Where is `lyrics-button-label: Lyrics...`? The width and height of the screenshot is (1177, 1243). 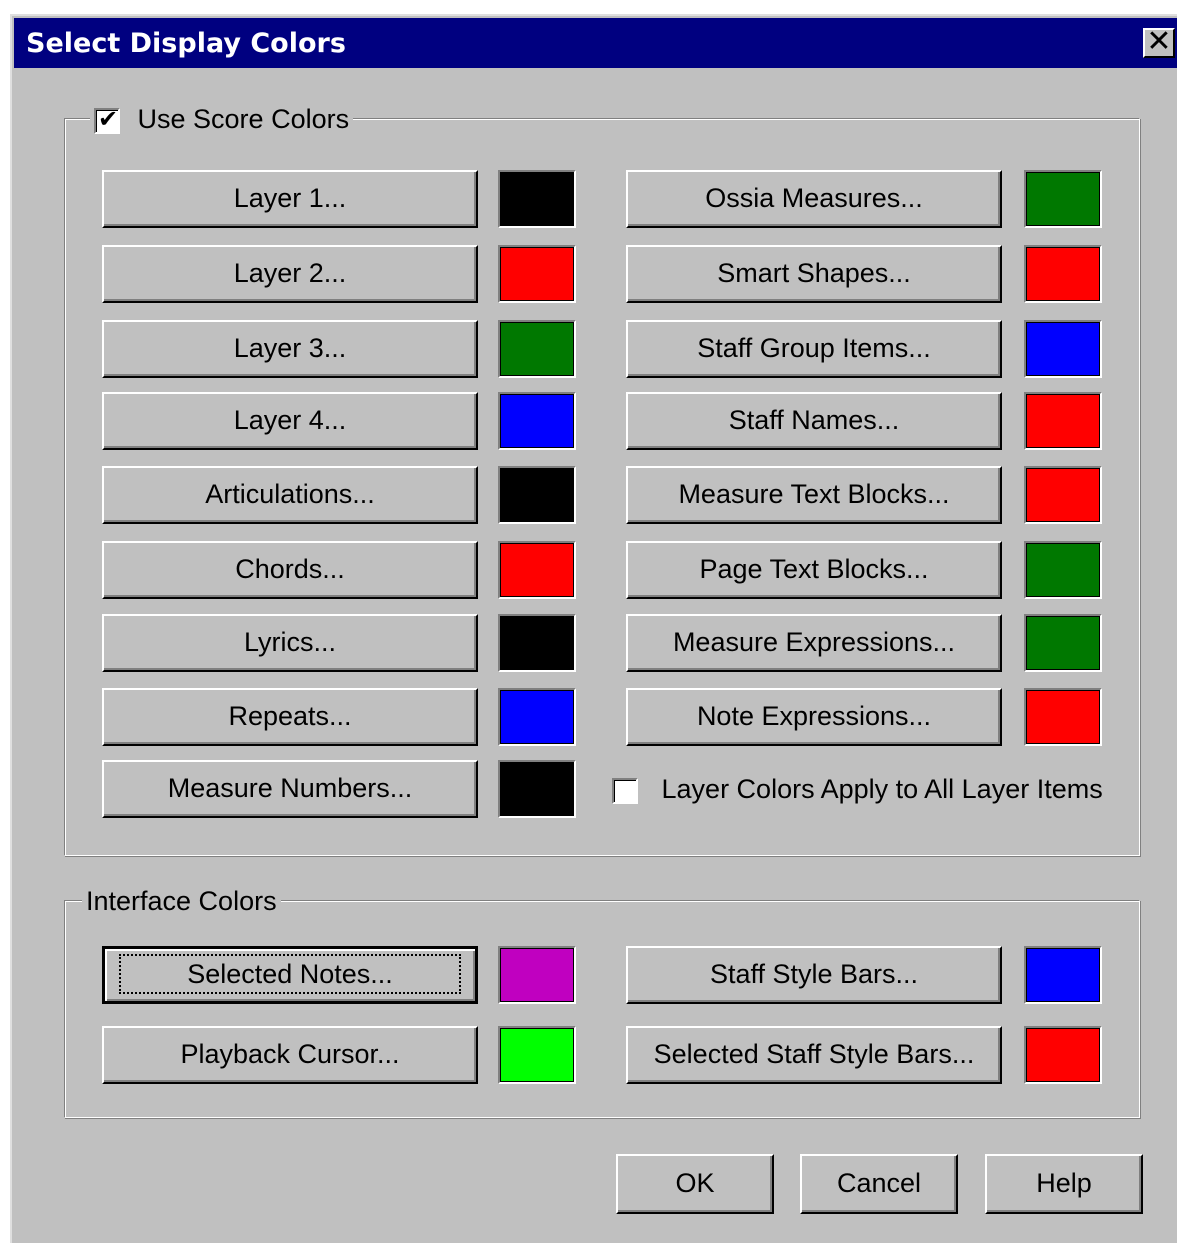 lyrics-button-label: Lyrics... is located at coordinates (289, 642).